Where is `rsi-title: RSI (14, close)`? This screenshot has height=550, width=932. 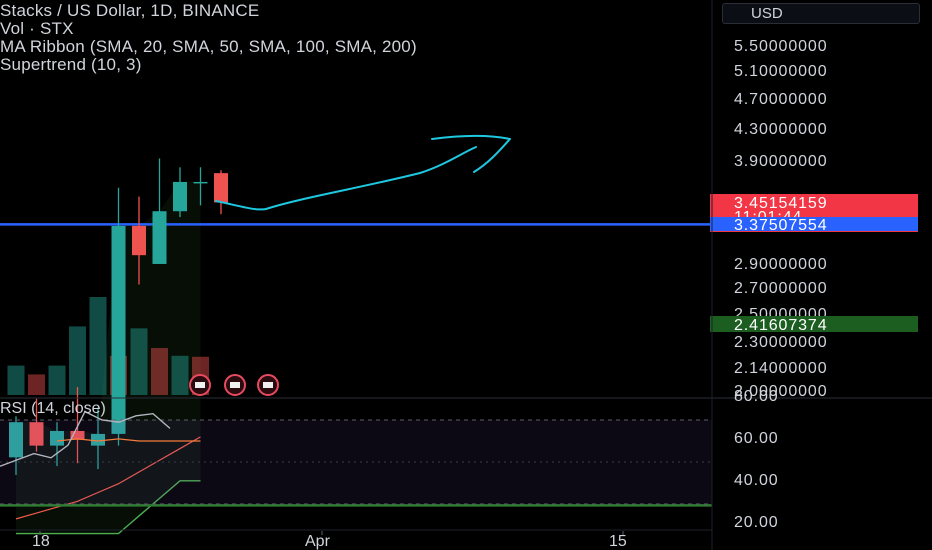
rsi-title: RSI (14, close) is located at coordinates (53, 409).